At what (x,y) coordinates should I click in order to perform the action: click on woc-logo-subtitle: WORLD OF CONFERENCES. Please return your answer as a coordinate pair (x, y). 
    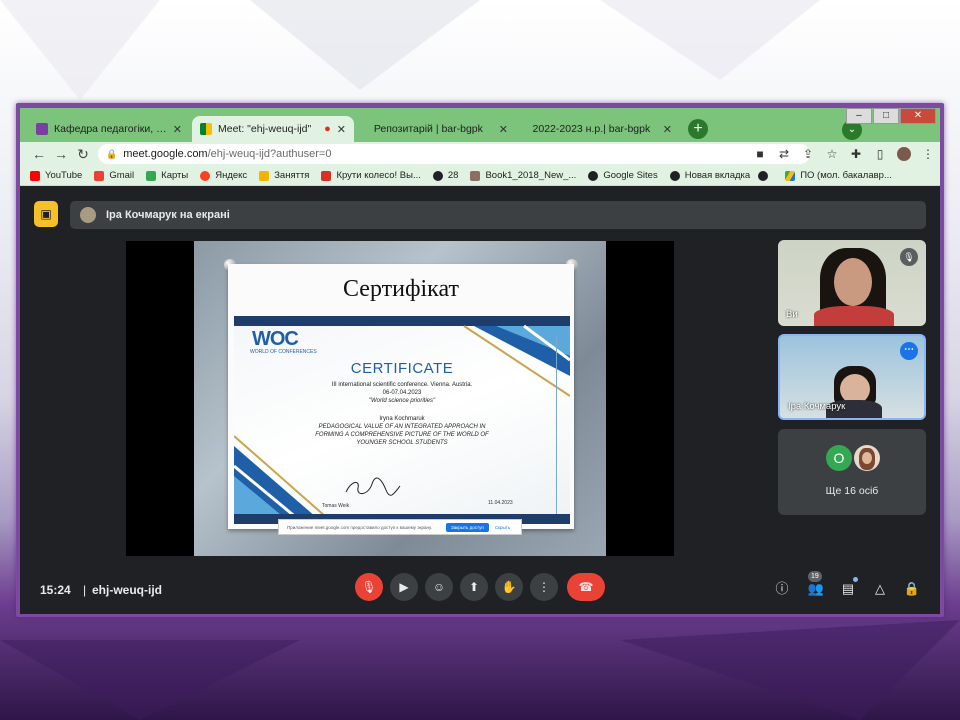
    Looking at the image, I should click on (283, 352).